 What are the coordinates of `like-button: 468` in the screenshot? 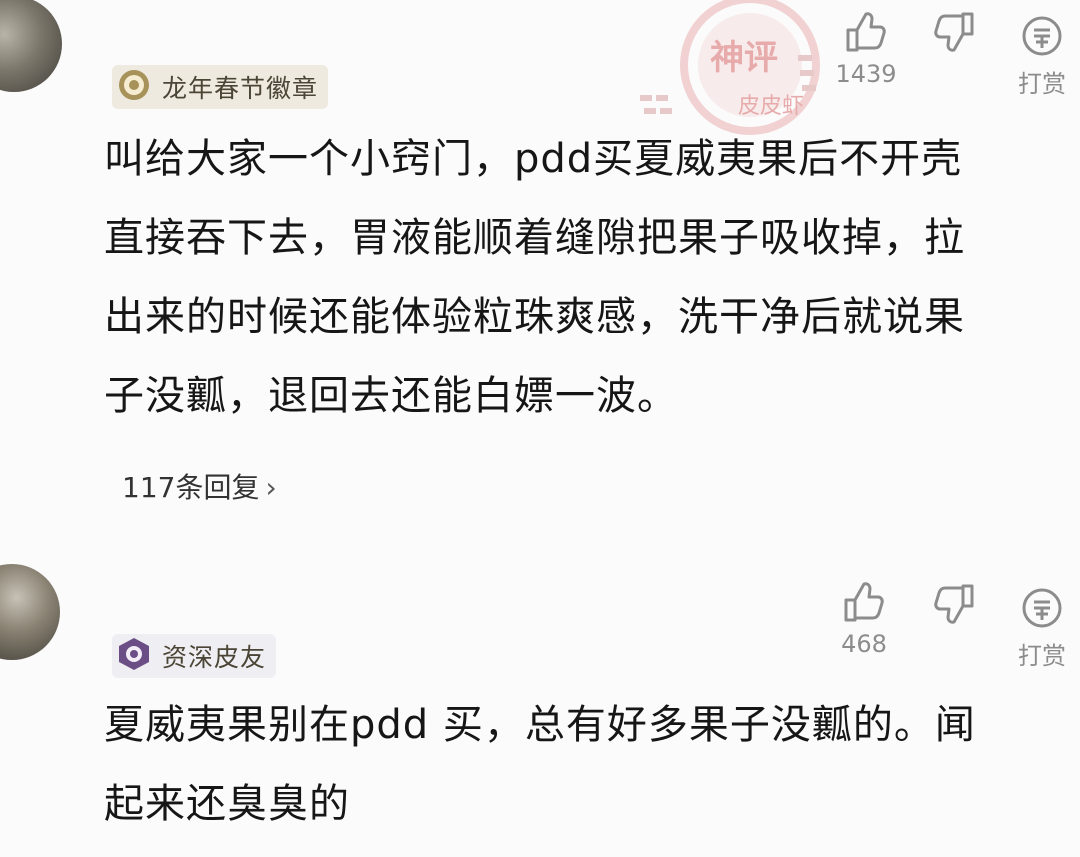 It's located at (864, 619).